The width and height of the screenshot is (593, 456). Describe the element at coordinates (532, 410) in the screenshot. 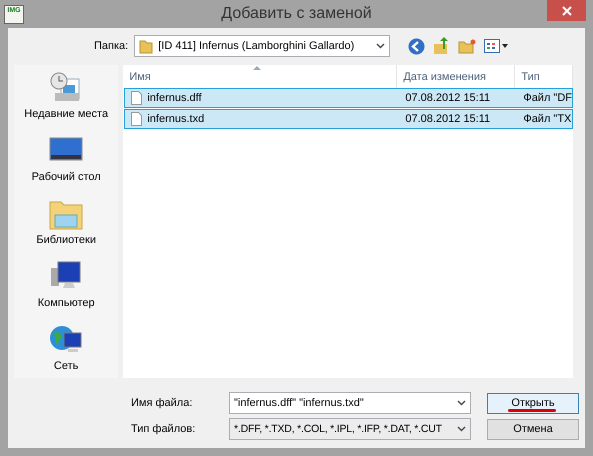

I see `annotation-underline` at that location.